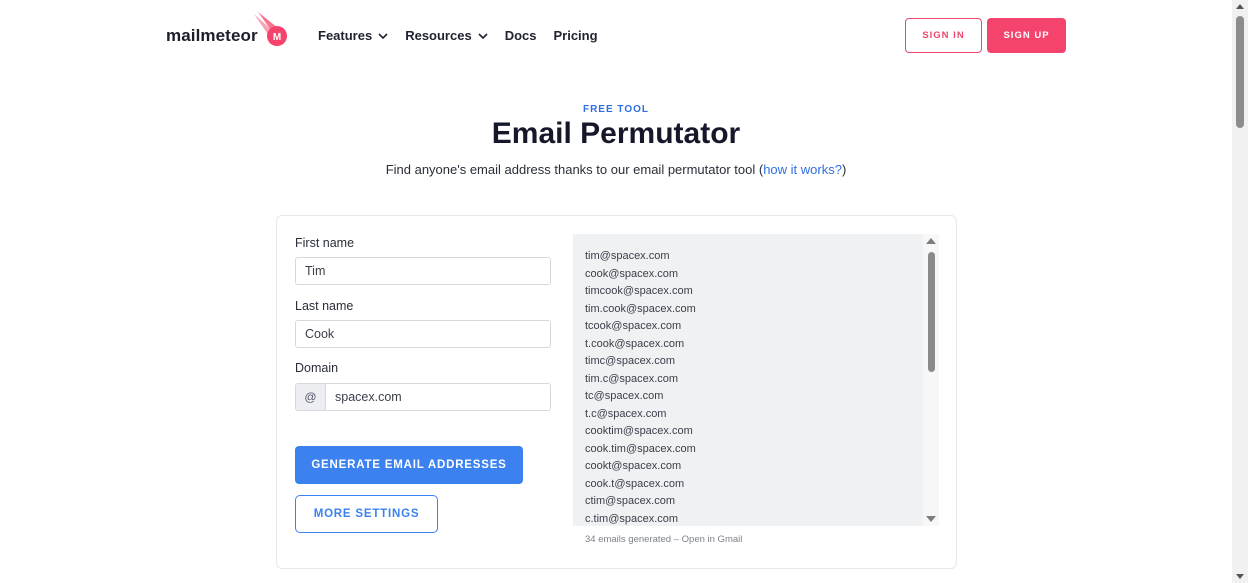  Describe the element at coordinates (270, 29) in the screenshot. I see `meteor-logo-icon: M` at that location.